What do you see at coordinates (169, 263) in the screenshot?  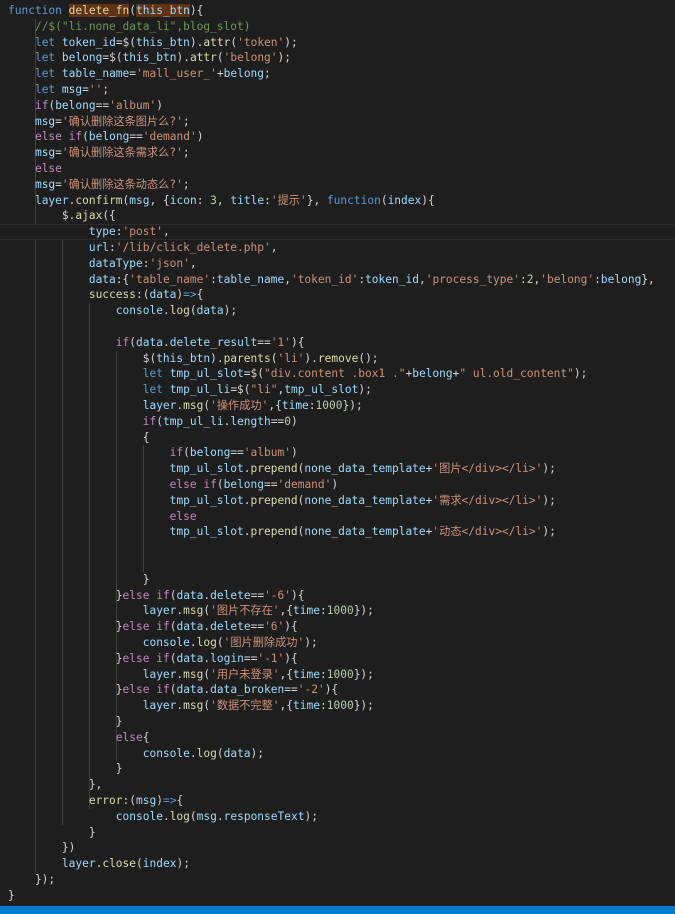 I see `code-token: 'json'` at bounding box center [169, 263].